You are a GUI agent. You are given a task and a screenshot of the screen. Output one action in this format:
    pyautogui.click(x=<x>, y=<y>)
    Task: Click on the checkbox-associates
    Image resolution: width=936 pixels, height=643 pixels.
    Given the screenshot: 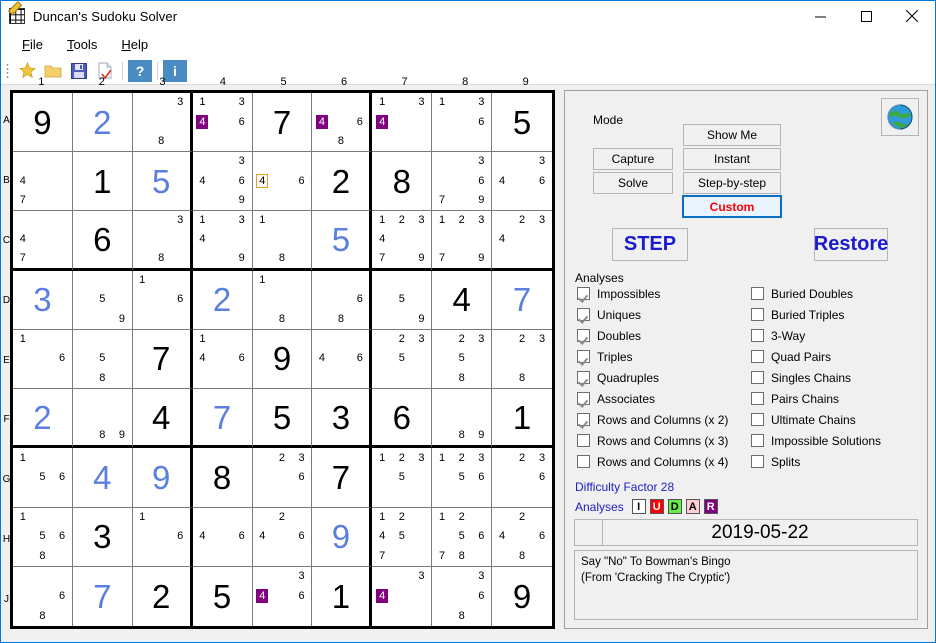 What is the action you would take?
    pyautogui.click(x=583, y=398)
    